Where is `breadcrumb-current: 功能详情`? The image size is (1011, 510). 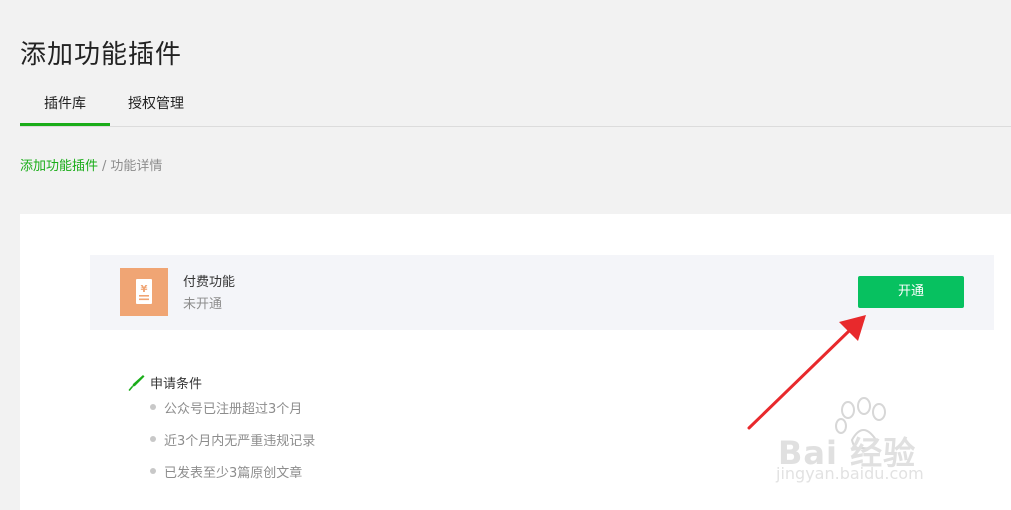 breadcrumb-current: 功能详情 is located at coordinates (136, 166).